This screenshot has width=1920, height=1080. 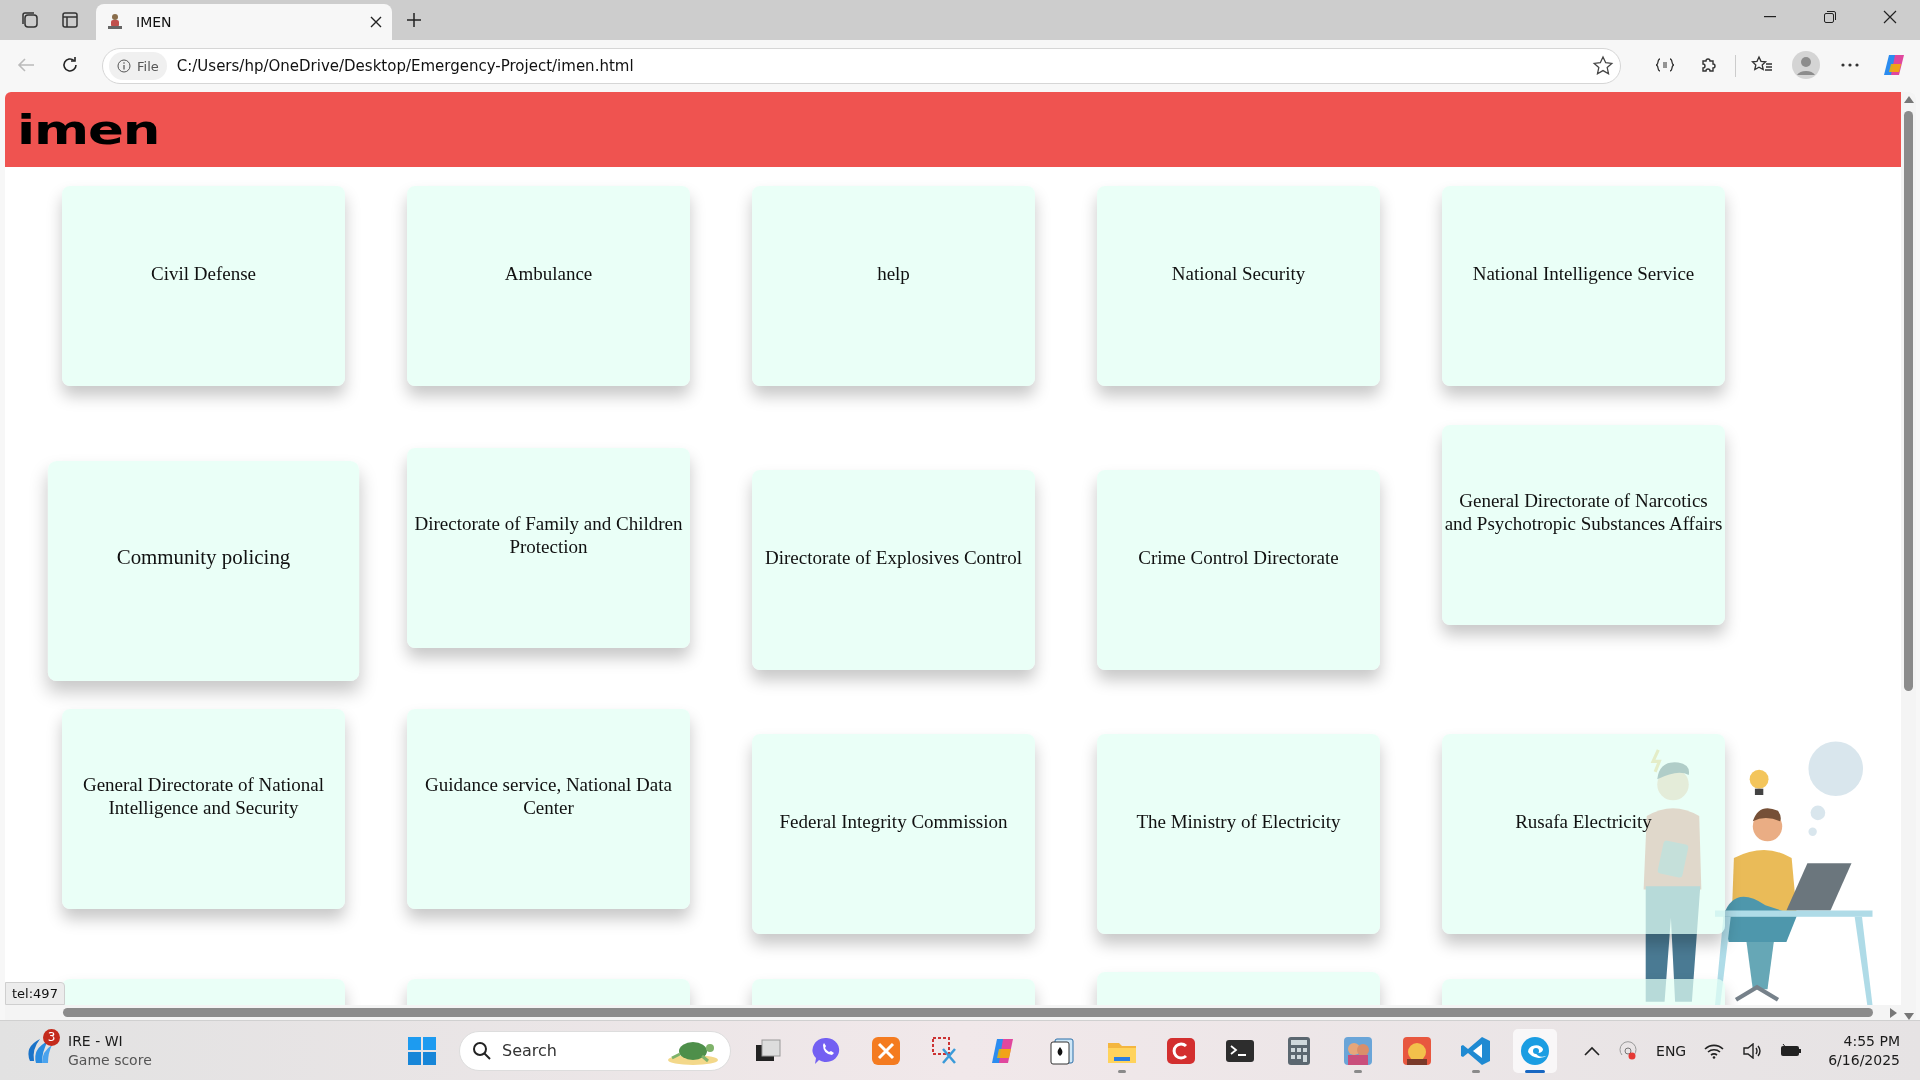 What do you see at coordinates (115, 22) in the screenshot?
I see `favicon-figure-icon` at bounding box center [115, 22].